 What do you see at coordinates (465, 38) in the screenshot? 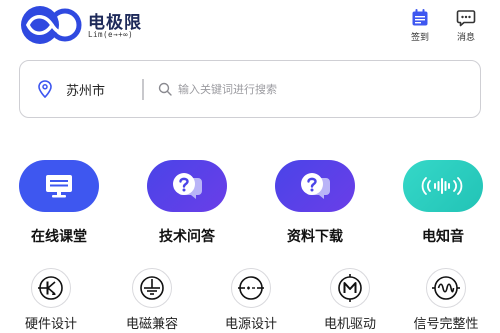
I see `messages-label: 消息` at bounding box center [465, 38].